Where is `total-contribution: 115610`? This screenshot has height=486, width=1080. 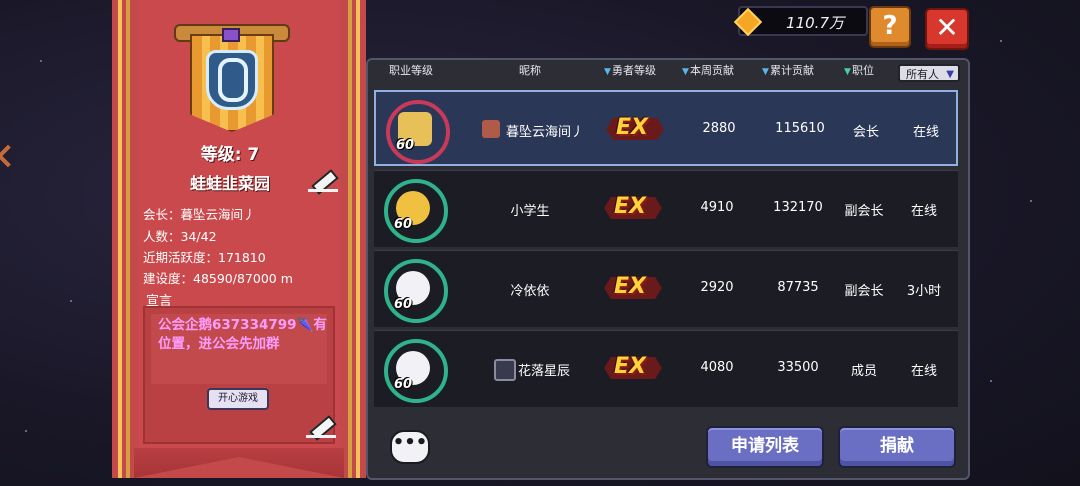
total-contribution: 115610 is located at coordinates (800, 128).